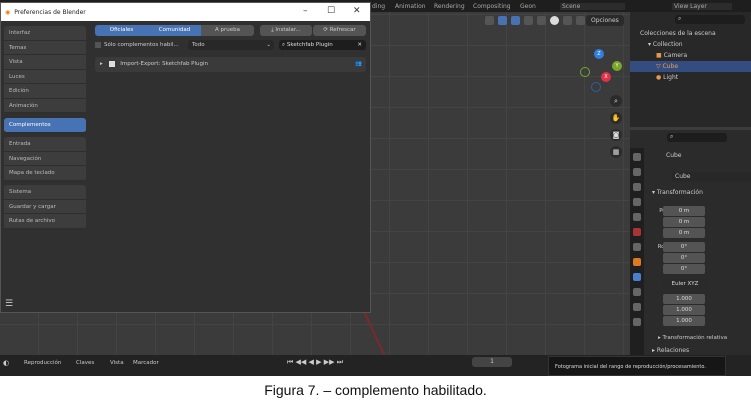  Describe the element at coordinates (45, 192) in the screenshot. I see `sidebar-item-system: Sistema` at that location.